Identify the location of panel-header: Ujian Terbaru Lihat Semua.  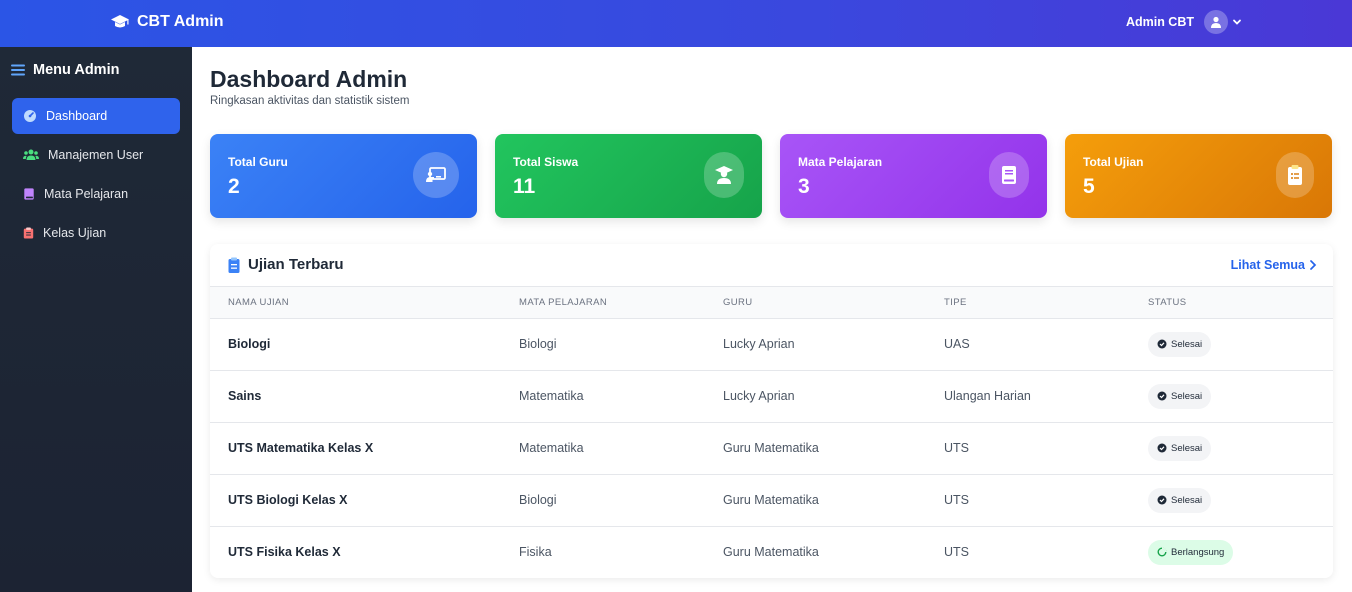
(771, 265).